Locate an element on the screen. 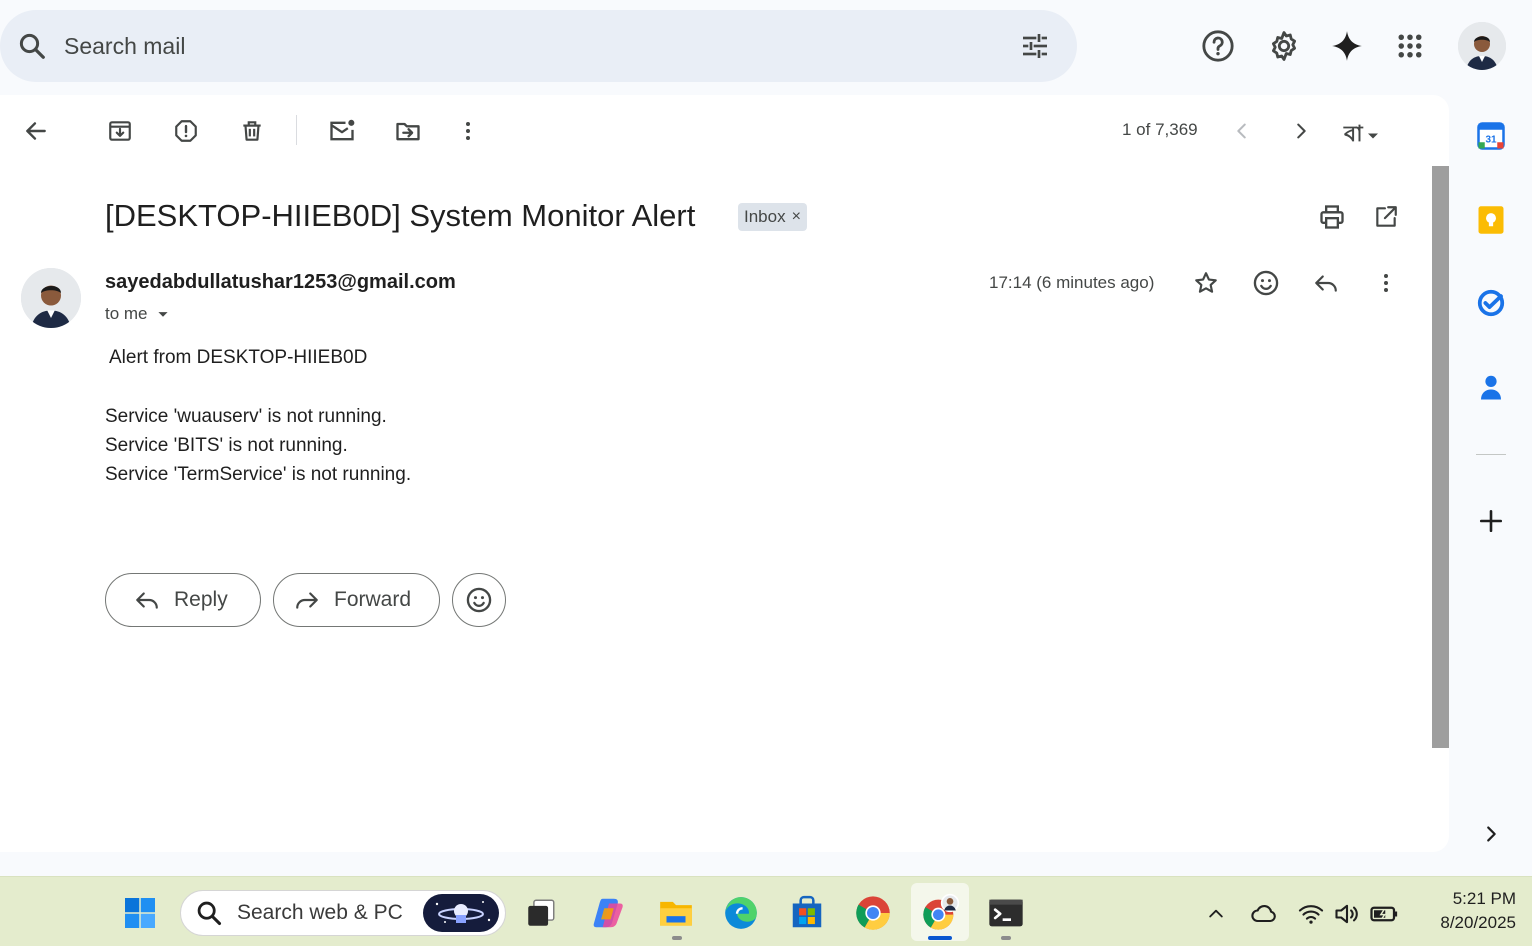 This screenshot has height=946, width=1532. chrome-active-indicator is located at coordinates (940, 938).